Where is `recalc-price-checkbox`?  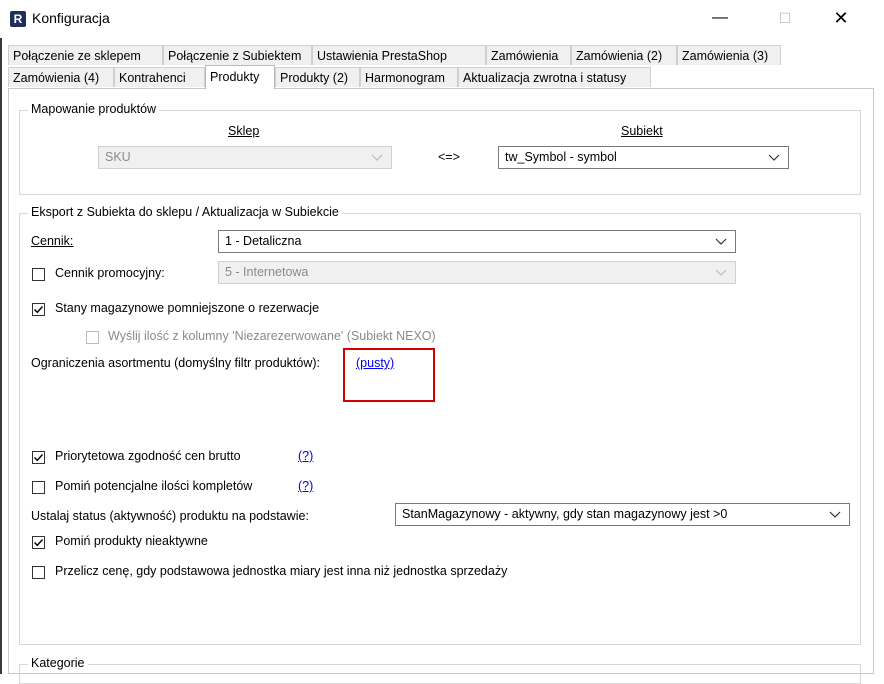 recalc-price-checkbox is located at coordinates (38, 572).